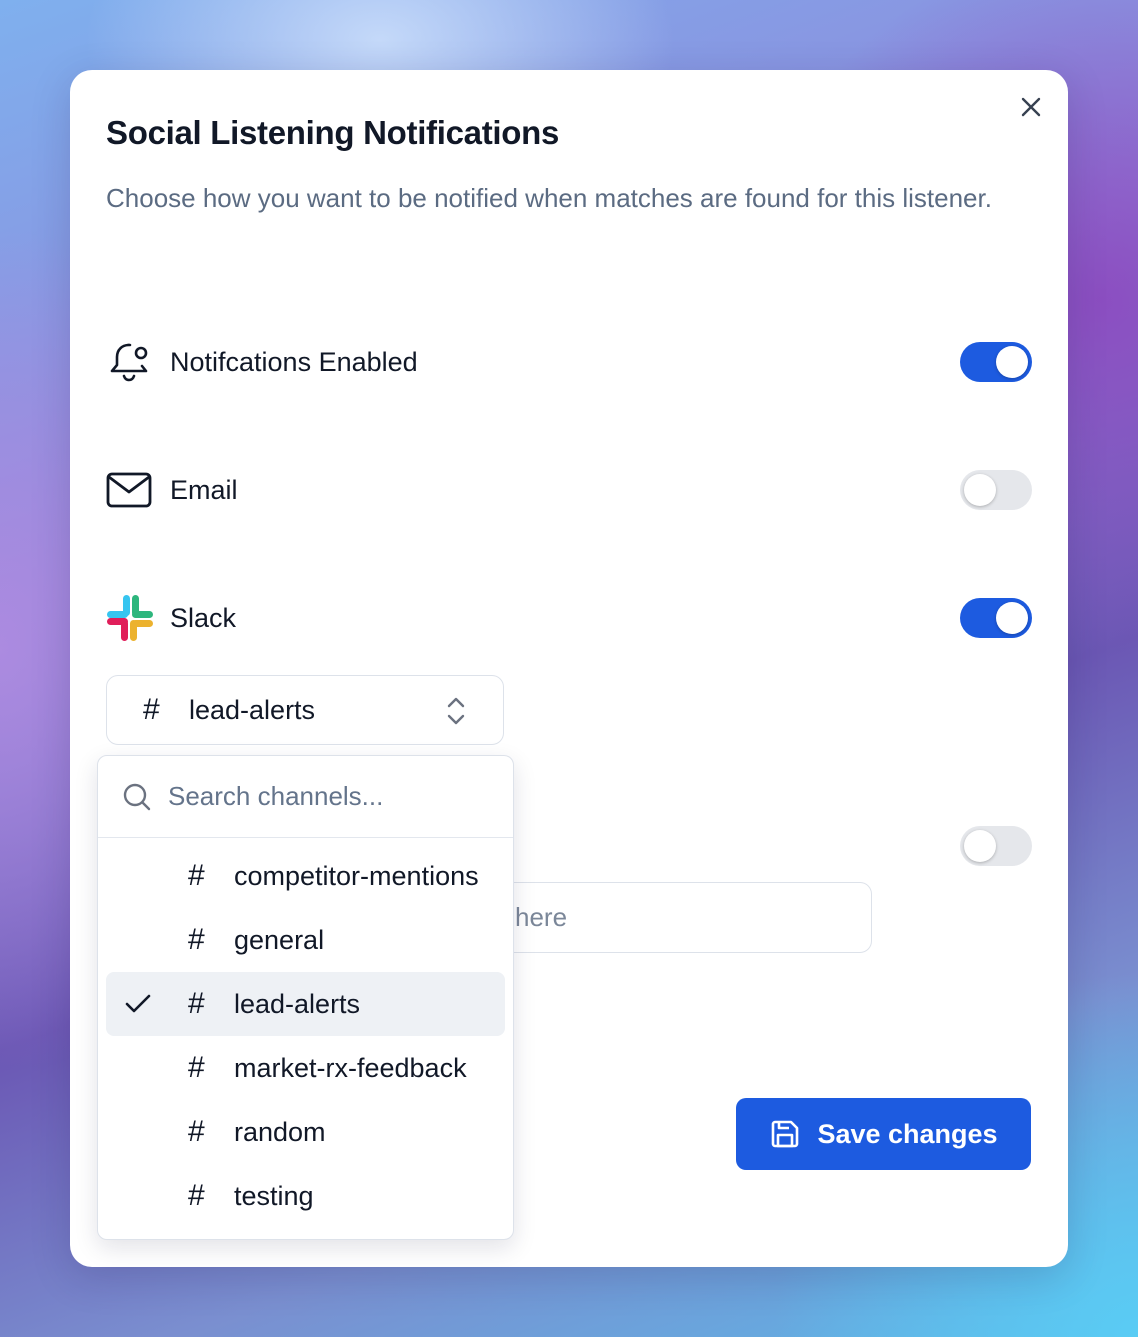 The image size is (1138, 1337). Describe the element at coordinates (130, 362) in the screenshot. I see `bell-icon` at that location.